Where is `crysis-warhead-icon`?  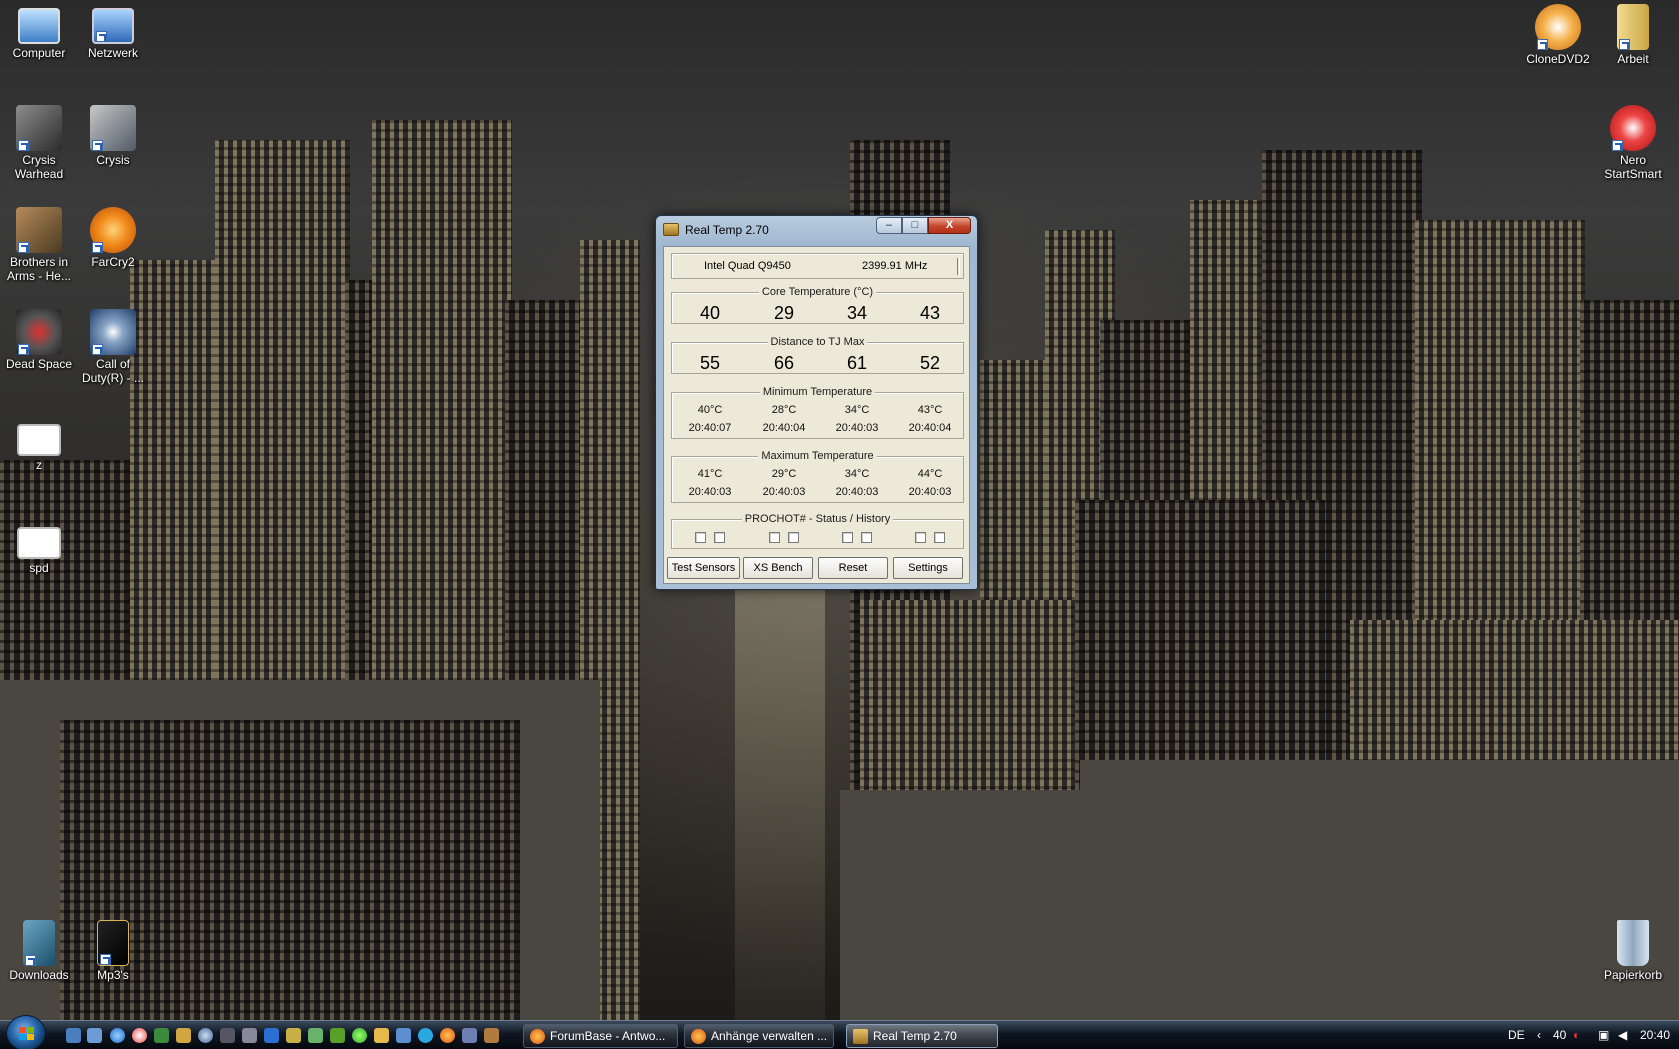
crysis-warhead-icon is located at coordinates (39, 128).